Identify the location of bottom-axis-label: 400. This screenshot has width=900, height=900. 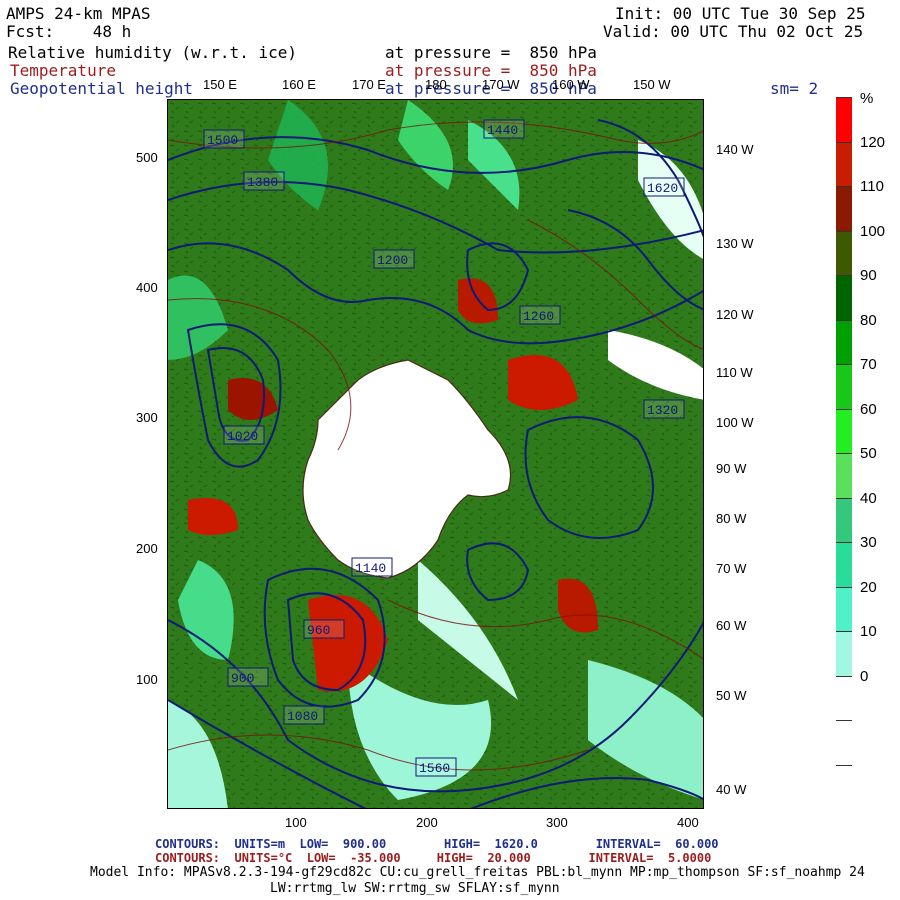
(688, 822).